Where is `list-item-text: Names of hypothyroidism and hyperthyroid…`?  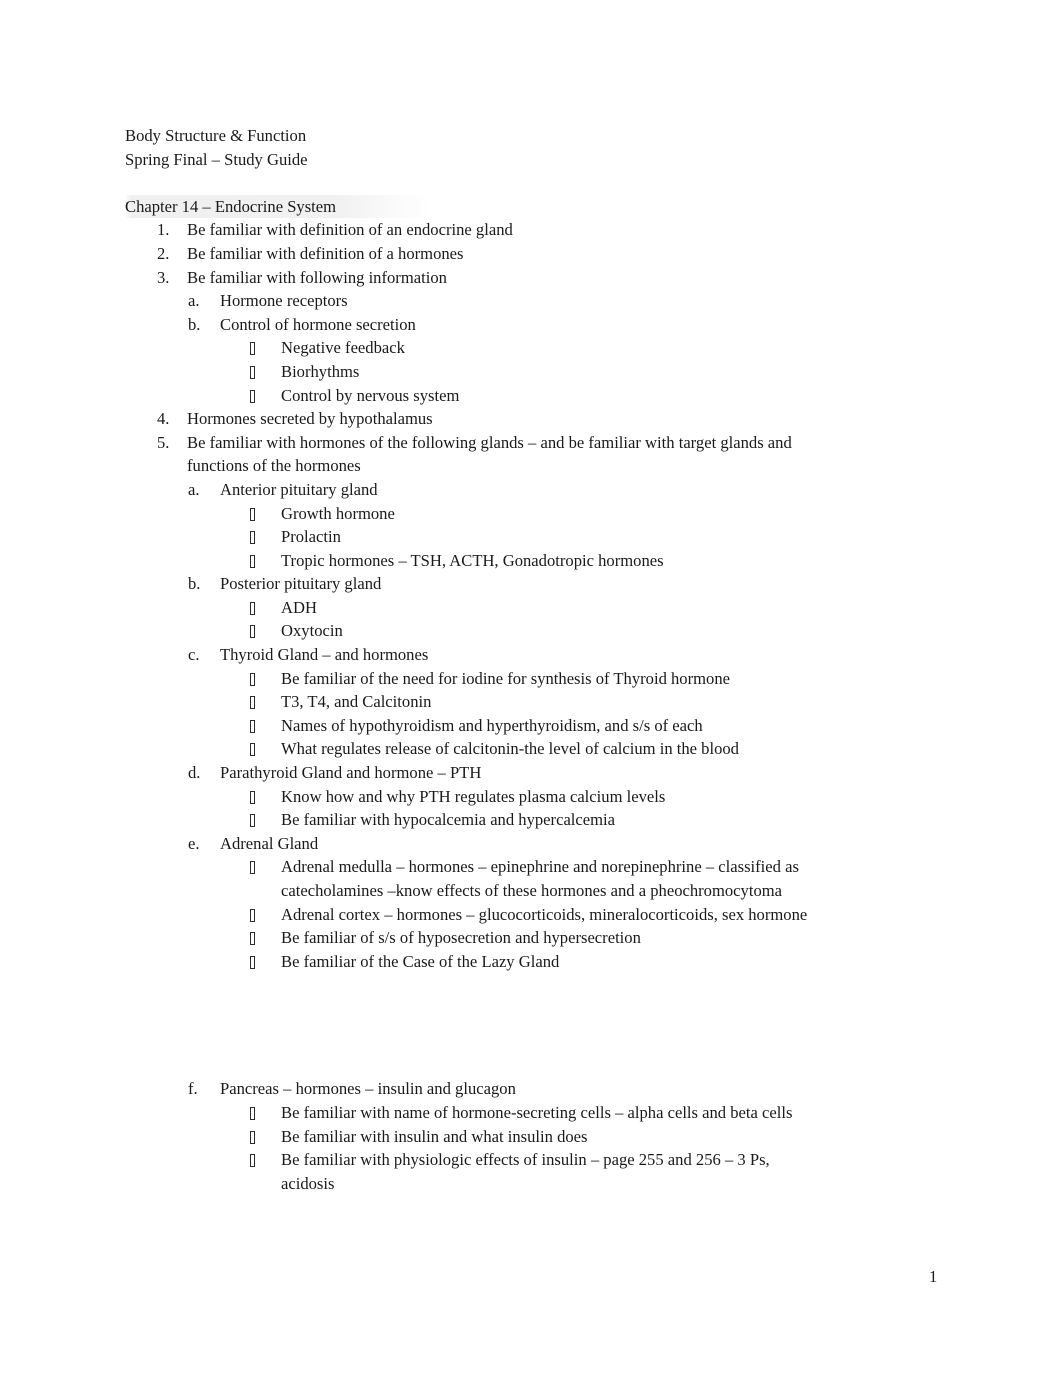 list-item-text: Names of hypothyroidism and hyperthyroid… is located at coordinates (492, 725).